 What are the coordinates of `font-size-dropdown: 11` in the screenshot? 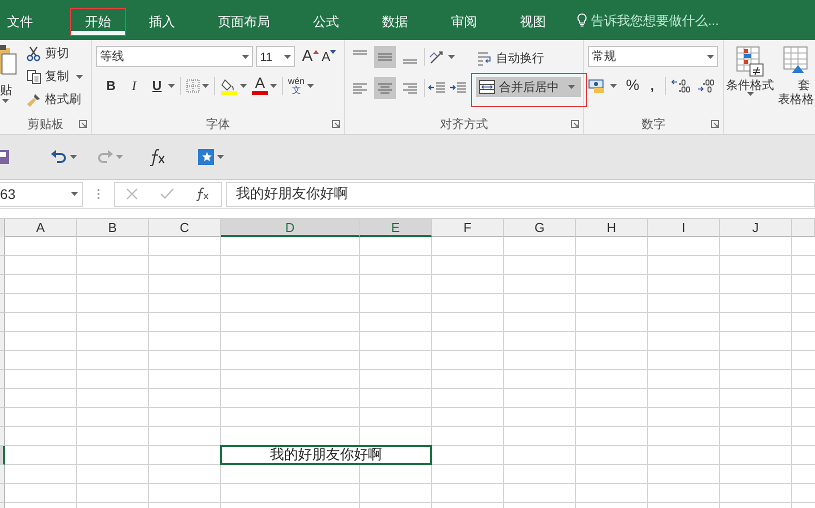 It's located at (275, 56).